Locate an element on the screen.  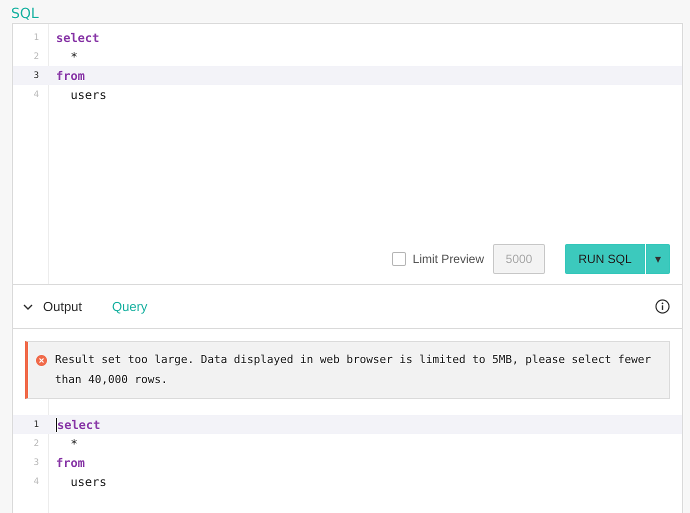
info-icon is located at coordinates (662, 306).